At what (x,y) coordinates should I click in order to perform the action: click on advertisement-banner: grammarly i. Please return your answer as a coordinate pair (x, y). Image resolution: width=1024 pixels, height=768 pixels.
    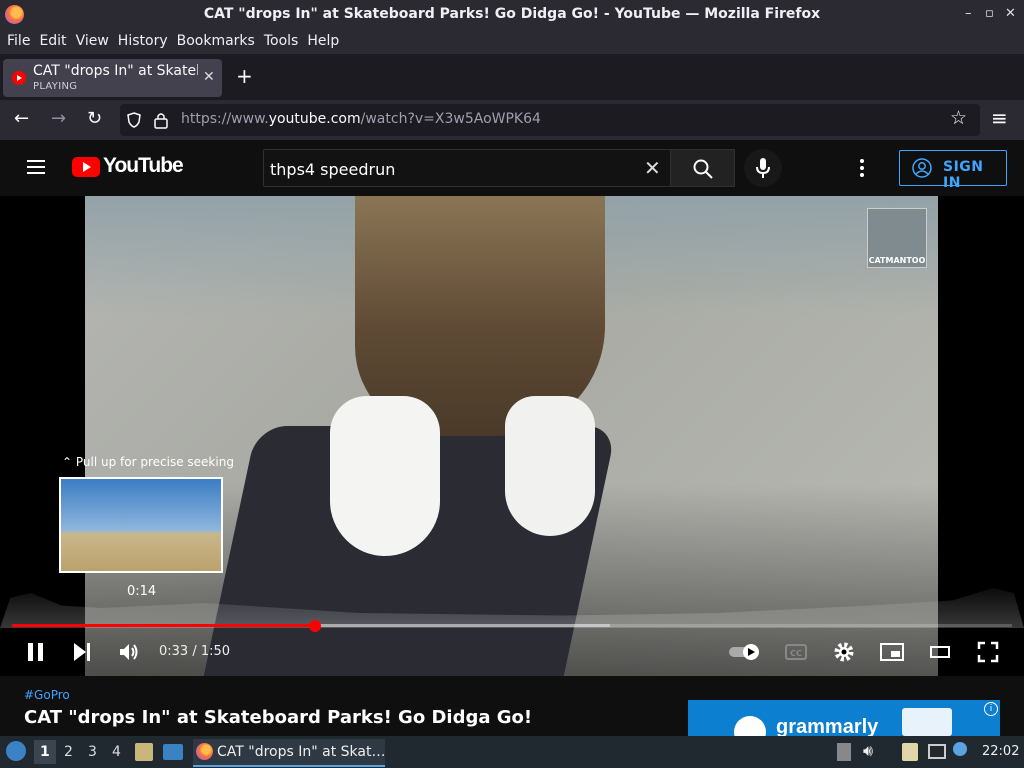
    Looking at the image, I should click on (844, 718).